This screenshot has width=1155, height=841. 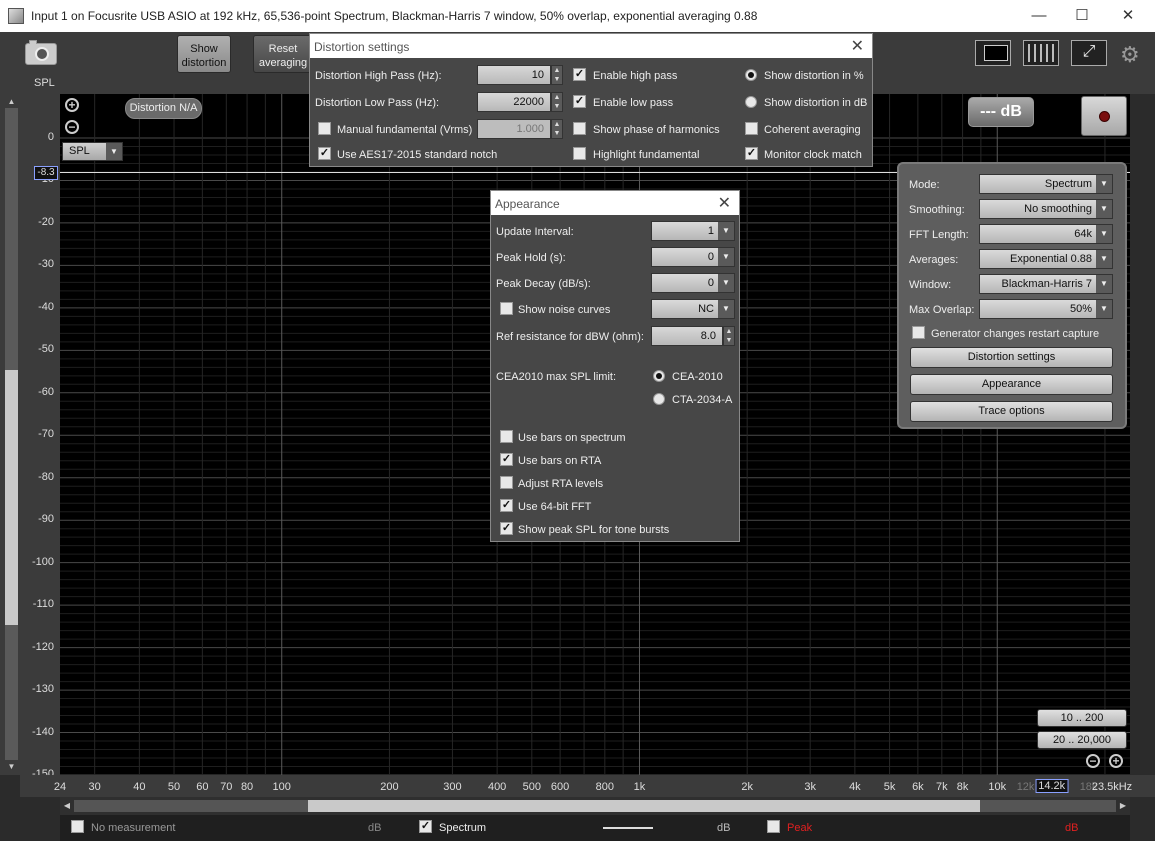 What do you see at coordinates (67, 806) in the screenshot?
I see `hscroll-left-arrow: ◀` at bounding box center [67, 806].